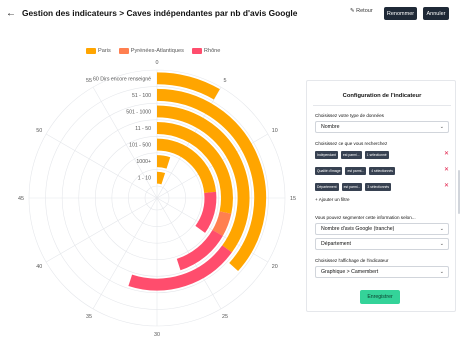 Image resolution: width=462 pixels, height=356 pixels. What do you see at coordinates (89, 317) in the screenshot?
I see `angular-tick-label: 35` at bounding box center [89, 317].